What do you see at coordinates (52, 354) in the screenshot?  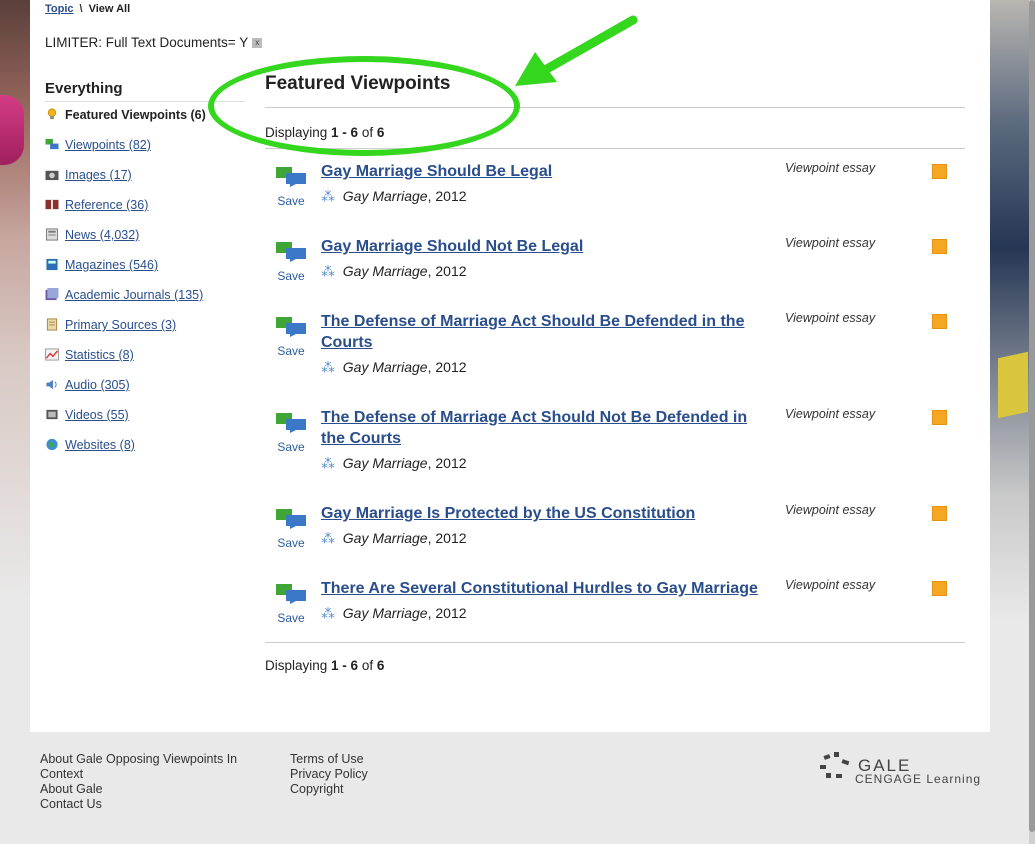 I see `chart-icon` at bounding box center [52, 354].